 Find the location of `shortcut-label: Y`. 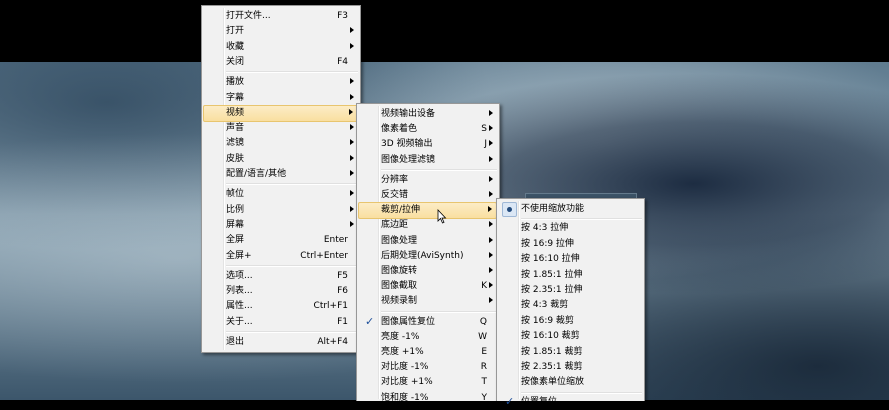

shortcut-label: Y is located at coordinates (484, 397).